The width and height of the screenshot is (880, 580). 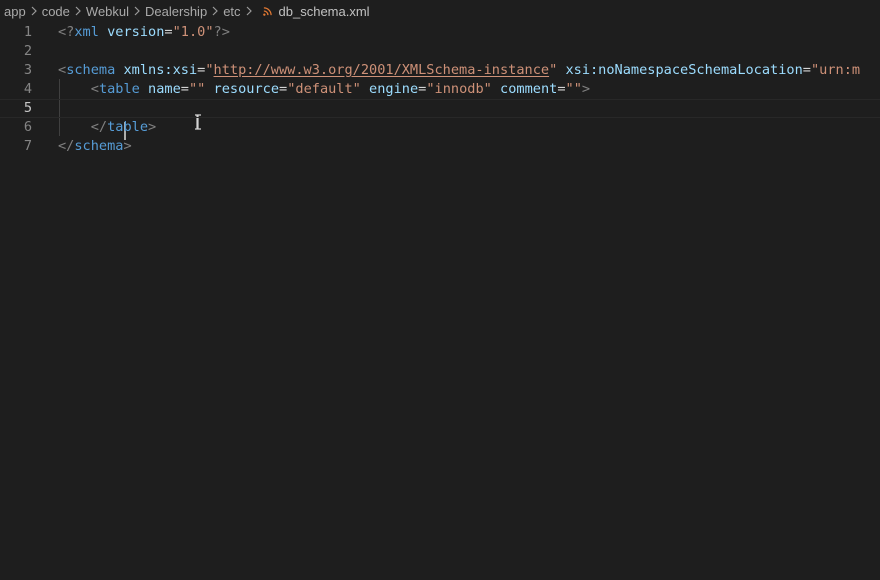 What do you see at coordinates (459, 89) in the screenshot?
I see `code-token: "innodb"` at bounding box center [459, 89].